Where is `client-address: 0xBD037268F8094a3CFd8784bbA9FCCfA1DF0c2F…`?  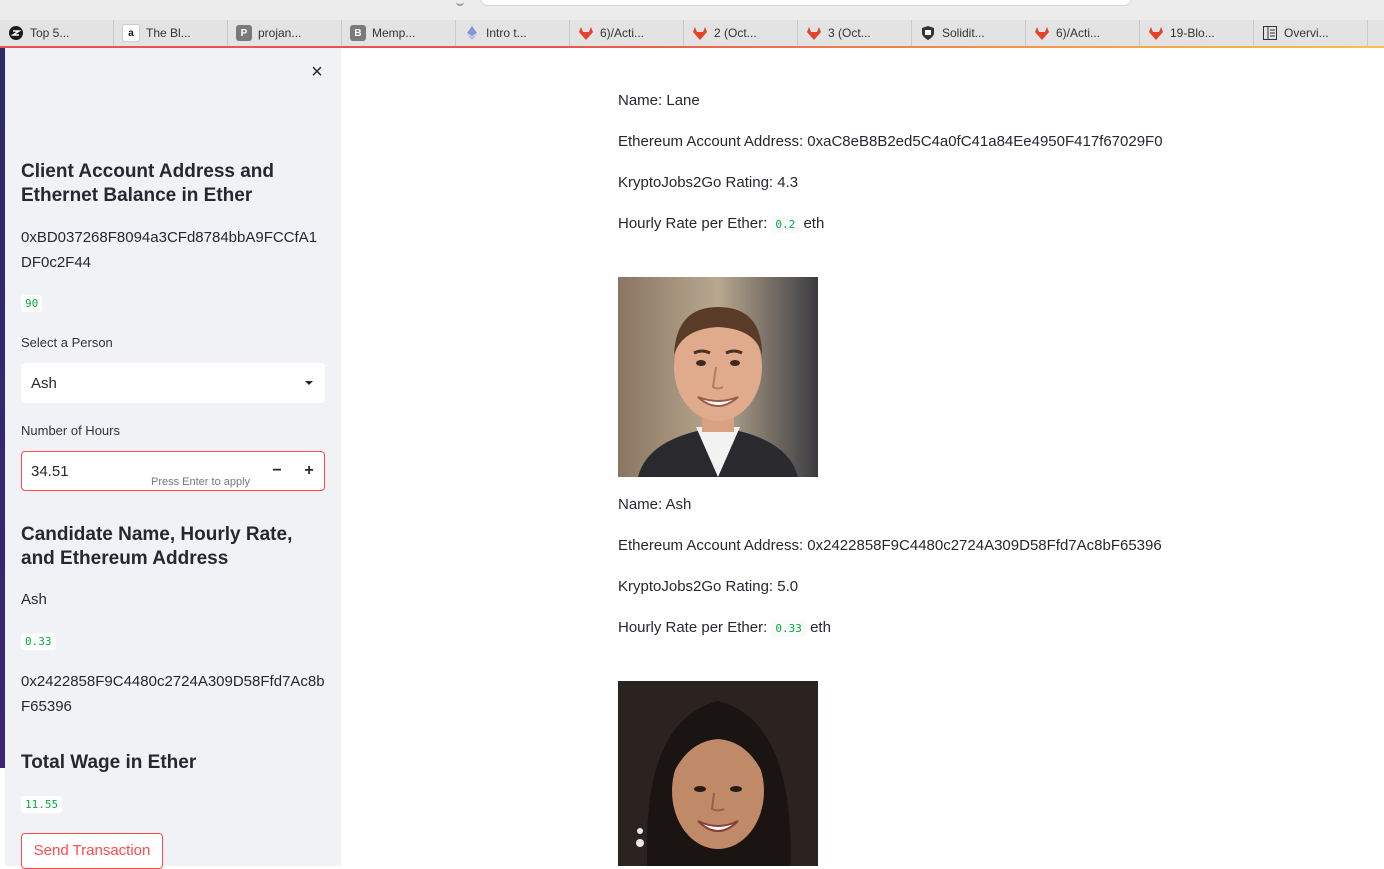 client-address: 0xBD037268F8094a3CFd8784bbA9FCCfA1DF0c2F… is located at coordinates (169, 250).